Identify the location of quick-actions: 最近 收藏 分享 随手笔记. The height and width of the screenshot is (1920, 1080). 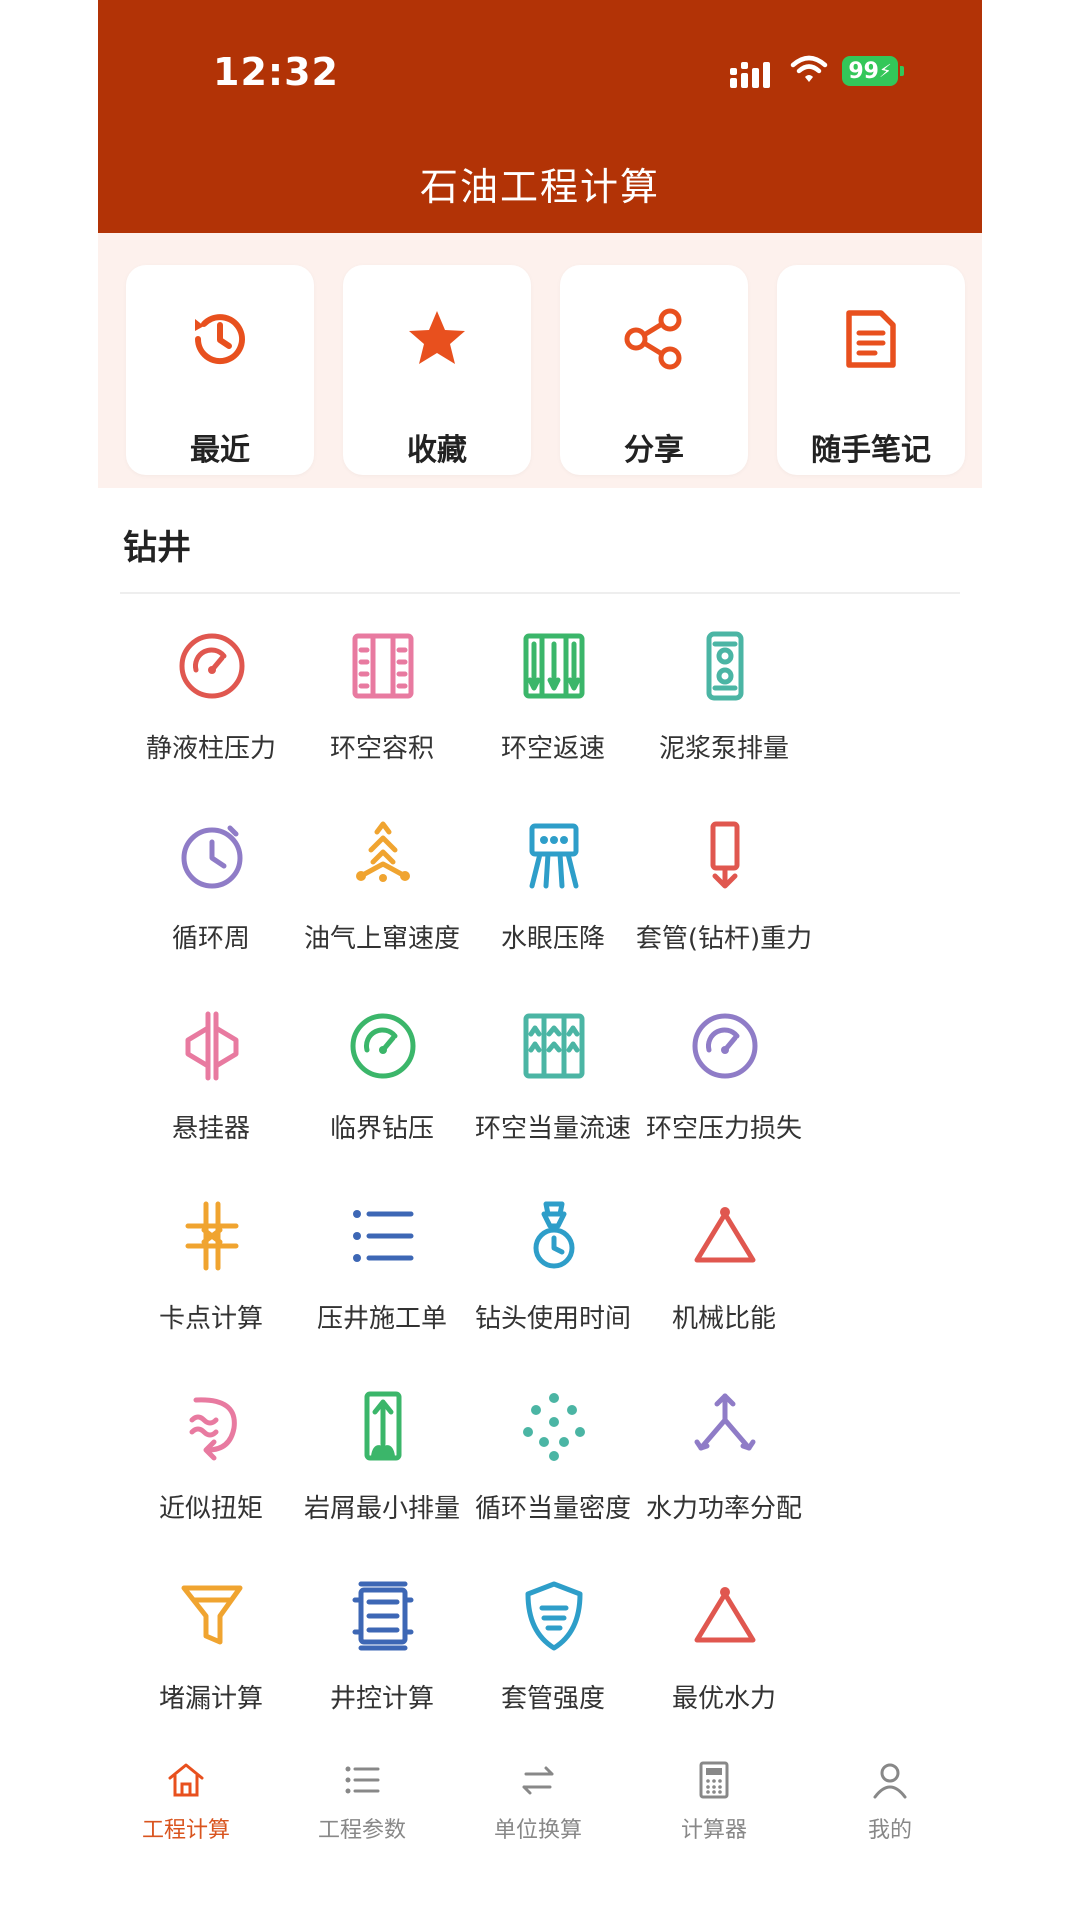
(540, 360).